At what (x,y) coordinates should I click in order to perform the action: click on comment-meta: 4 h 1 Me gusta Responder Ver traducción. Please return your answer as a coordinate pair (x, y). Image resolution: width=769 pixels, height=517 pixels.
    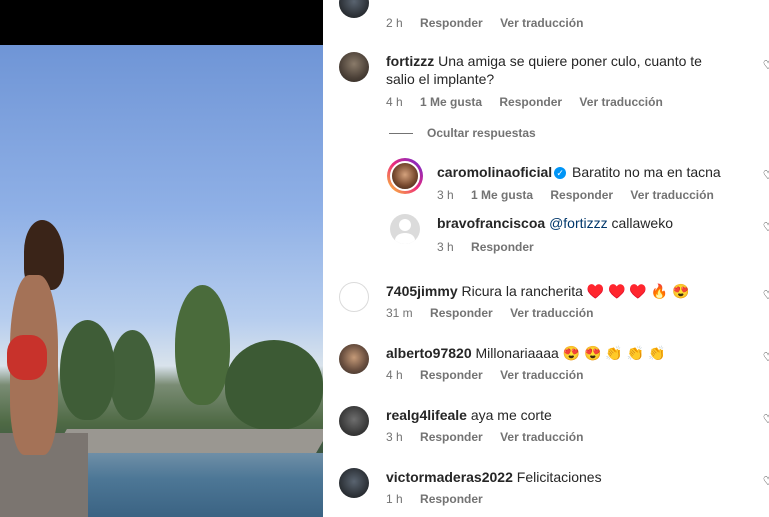
    Looking at the image, I should click on (531, 102).